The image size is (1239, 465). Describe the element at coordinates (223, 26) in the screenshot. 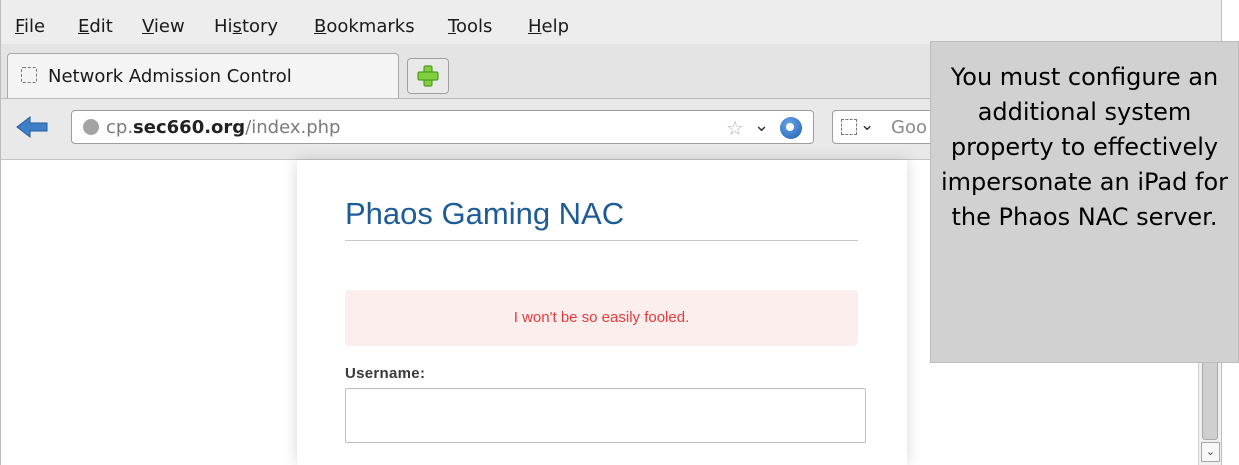

I see `menu-history-label-a: Hi` at that location.